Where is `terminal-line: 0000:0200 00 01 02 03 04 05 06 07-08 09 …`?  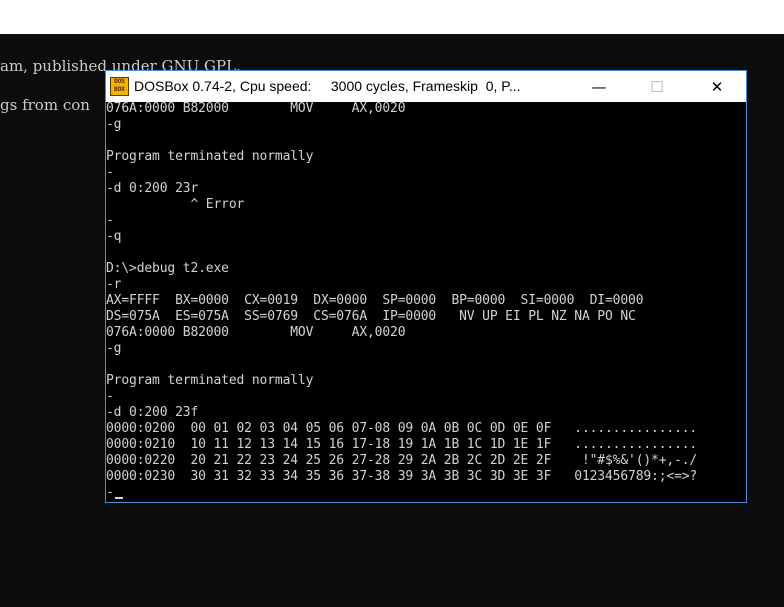
terminal-line: 0000:0200 00 01 02 03 04 05 06 07-08 09 … is located at coordinates (402, 428).